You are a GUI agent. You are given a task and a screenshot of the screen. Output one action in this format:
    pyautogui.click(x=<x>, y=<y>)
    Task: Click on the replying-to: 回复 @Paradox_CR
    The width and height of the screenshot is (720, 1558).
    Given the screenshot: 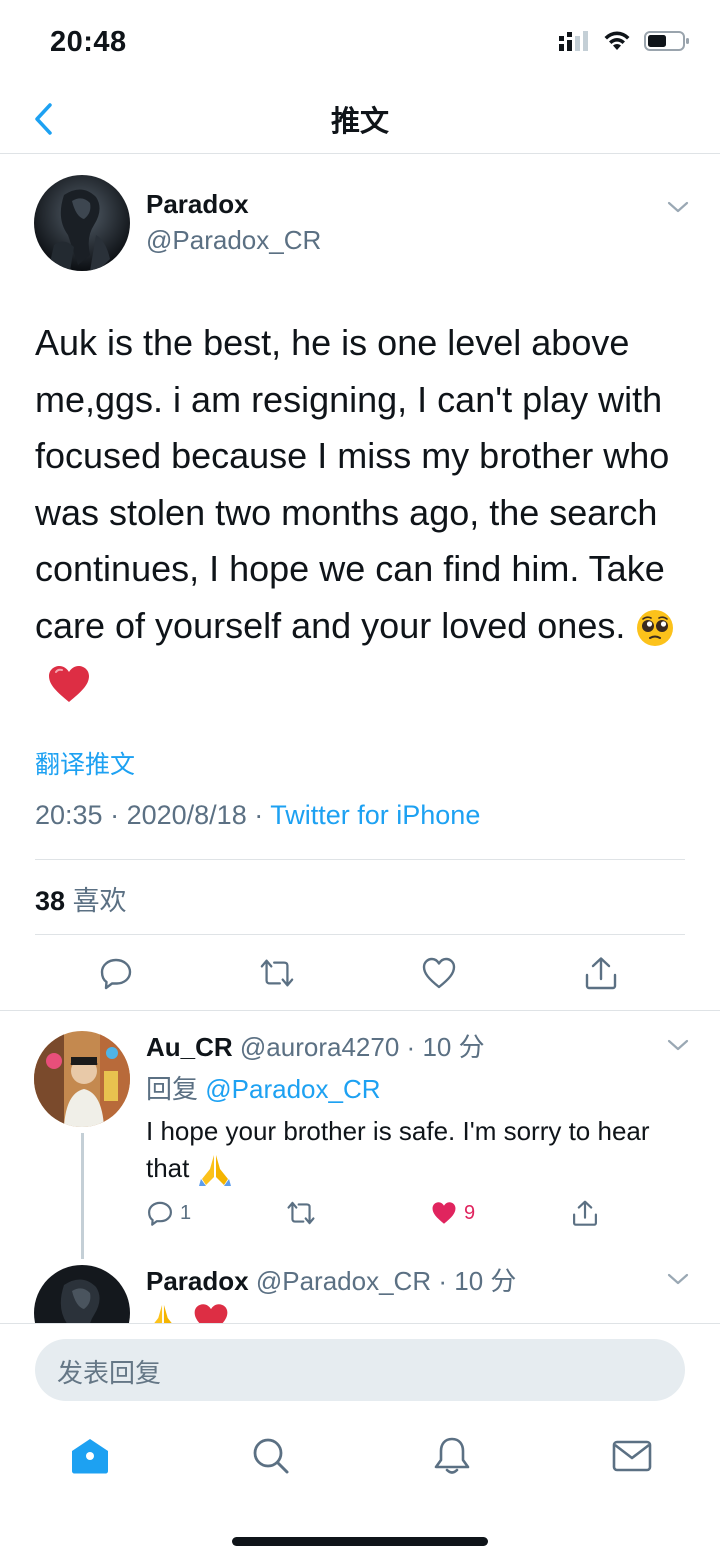 What is the action you would take?
    pyautogui.click(x=263, y=1087)
    